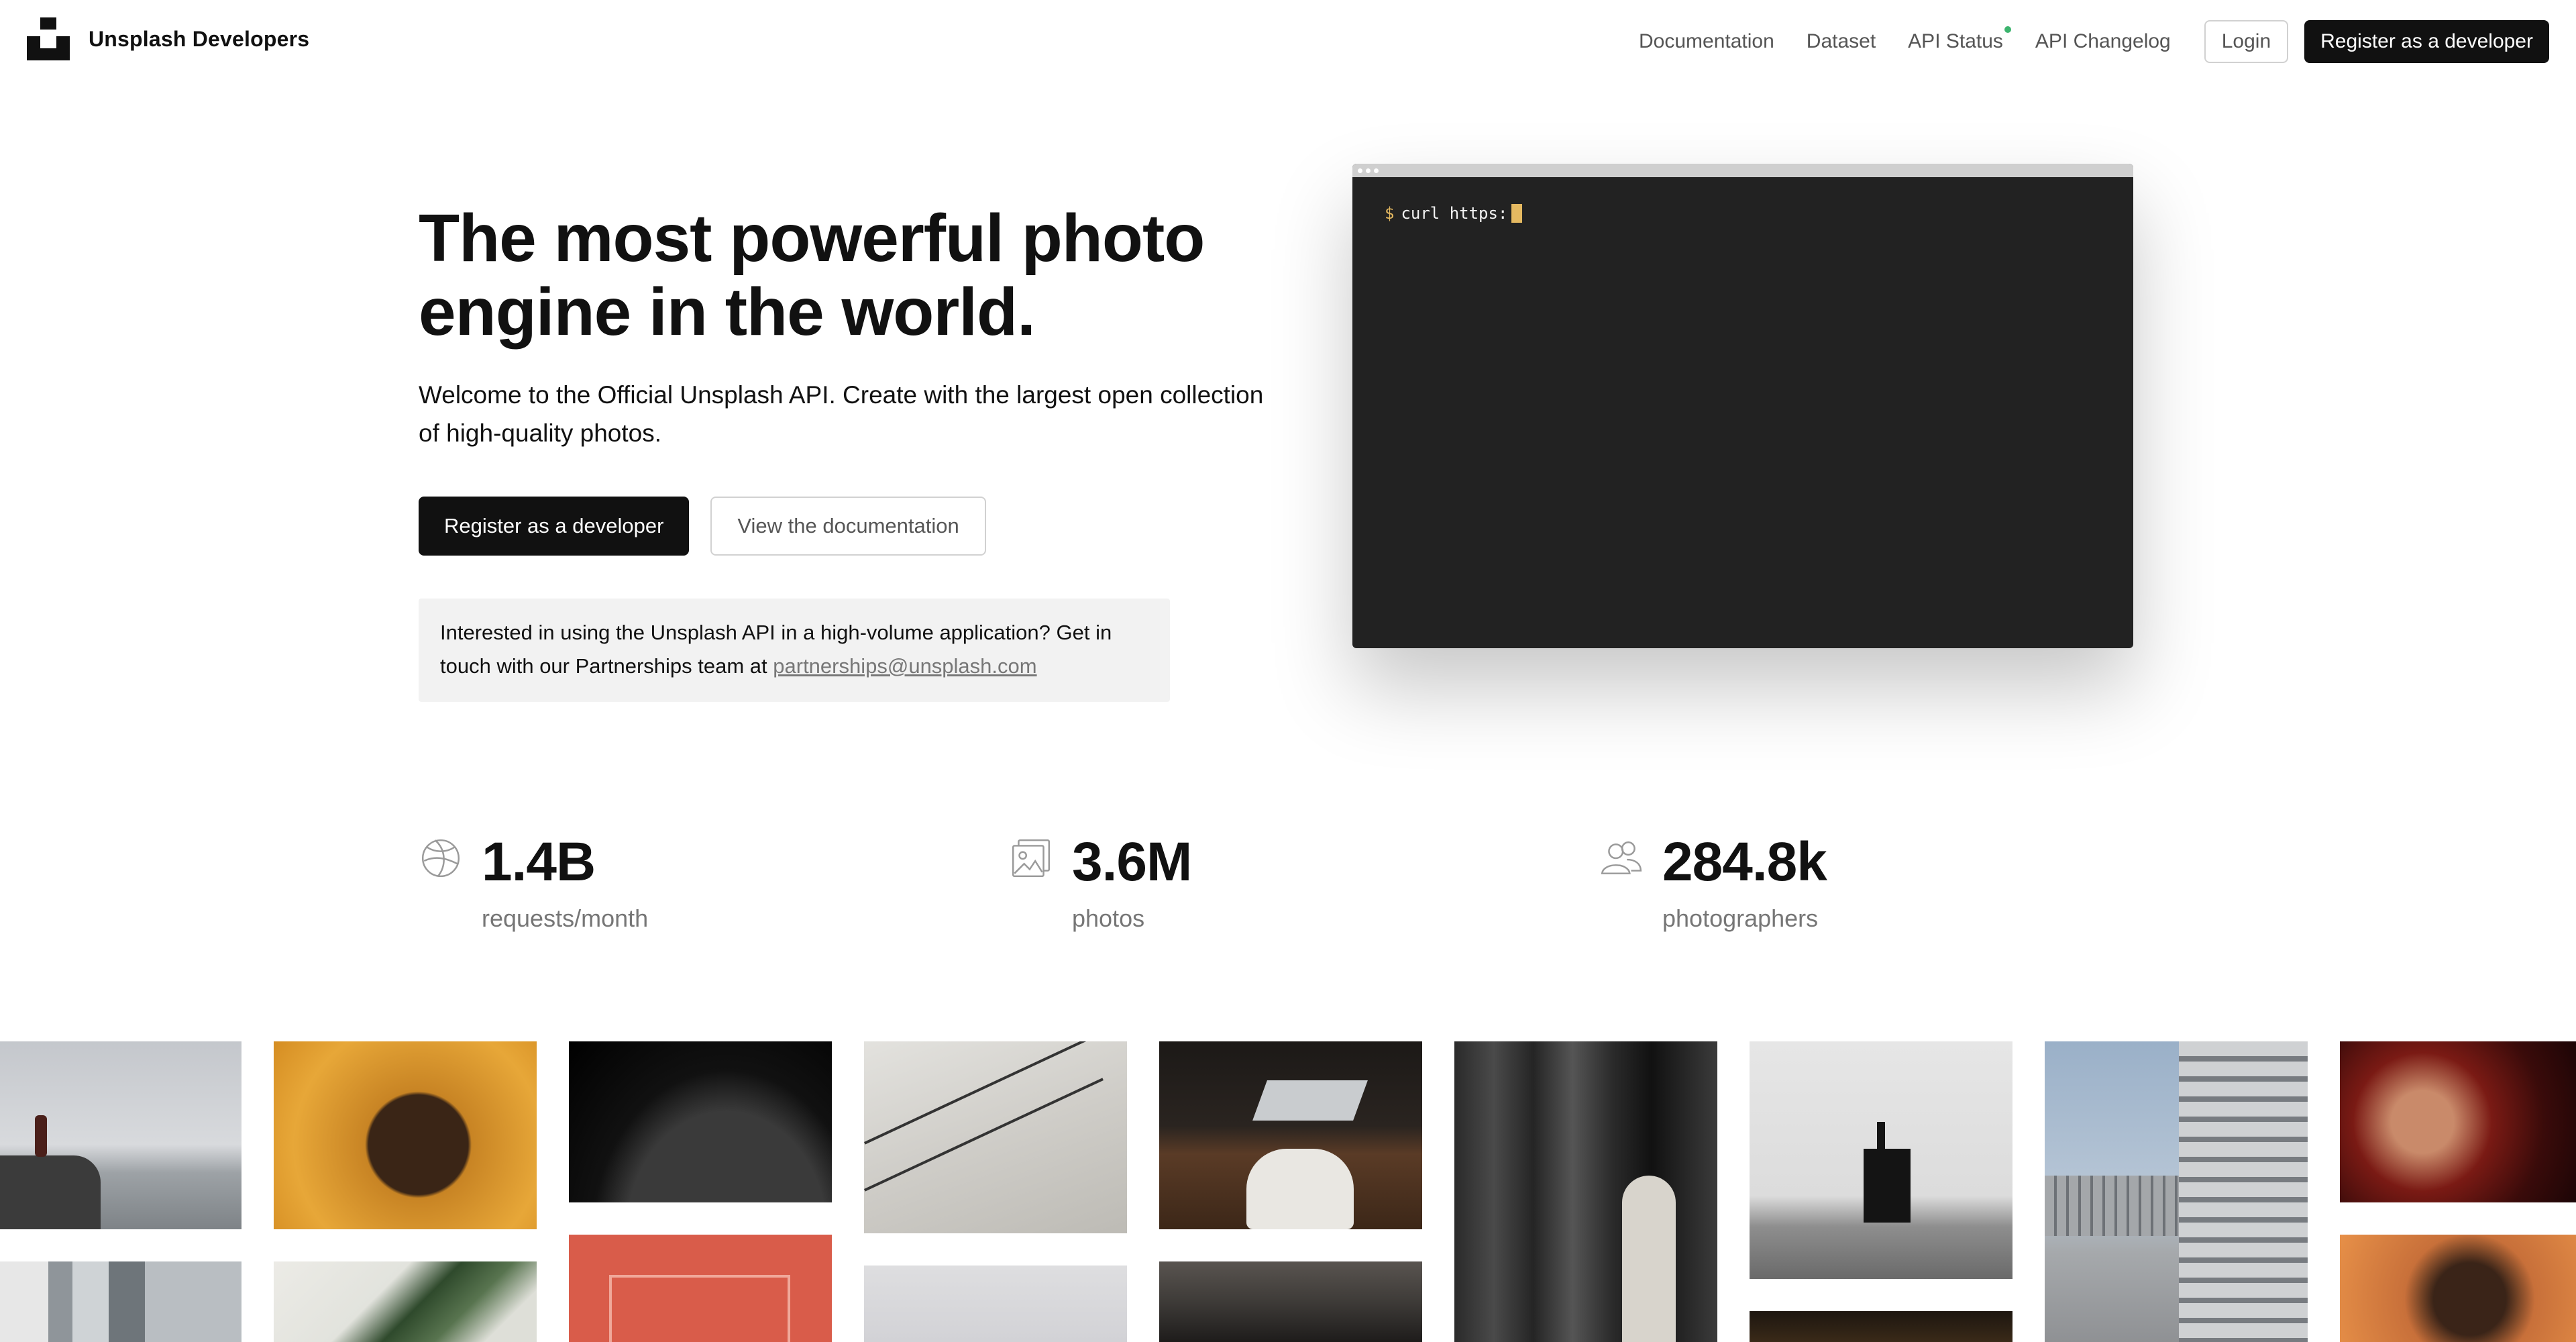  Describe the element at coordinates (2007, 29) in the screenshot. I see `status-dot-icon` at that location.